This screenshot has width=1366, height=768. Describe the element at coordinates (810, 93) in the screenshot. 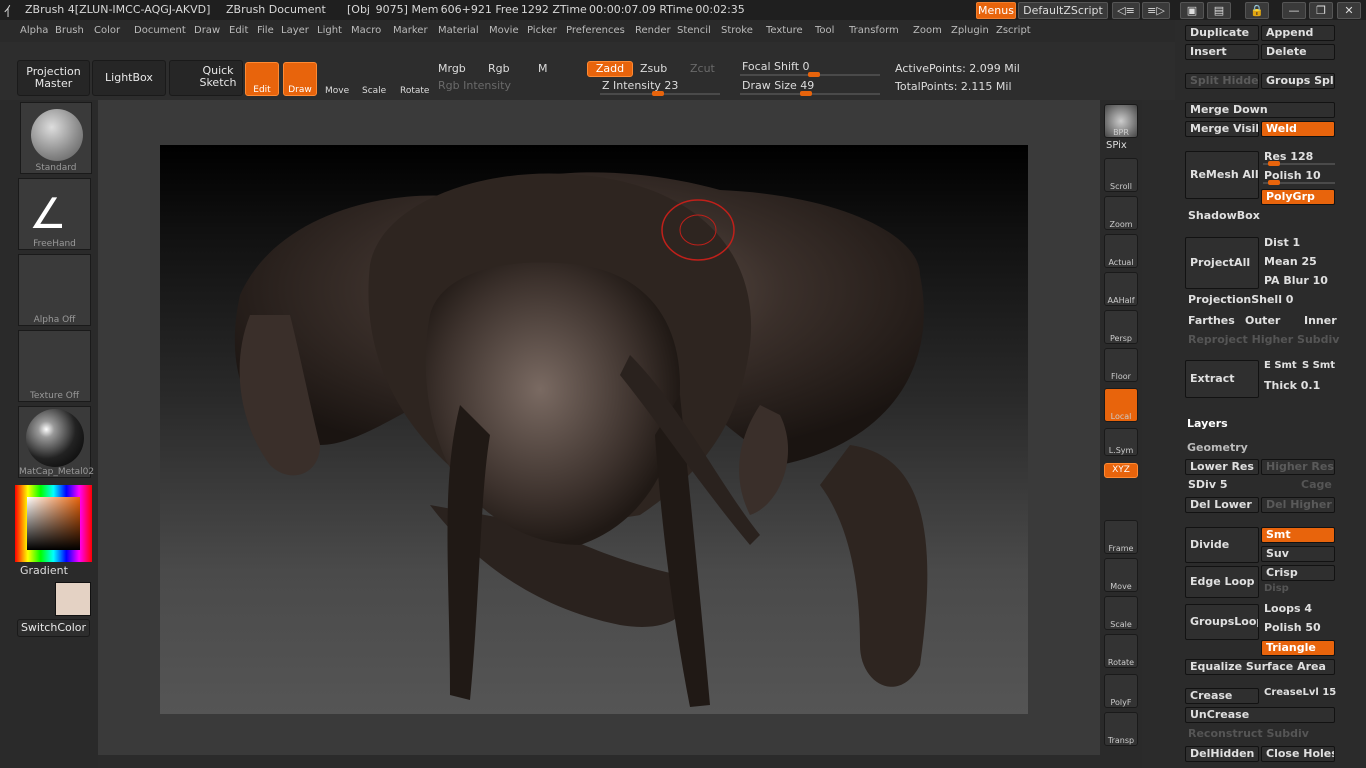

I see `draw-size-track` at that location.